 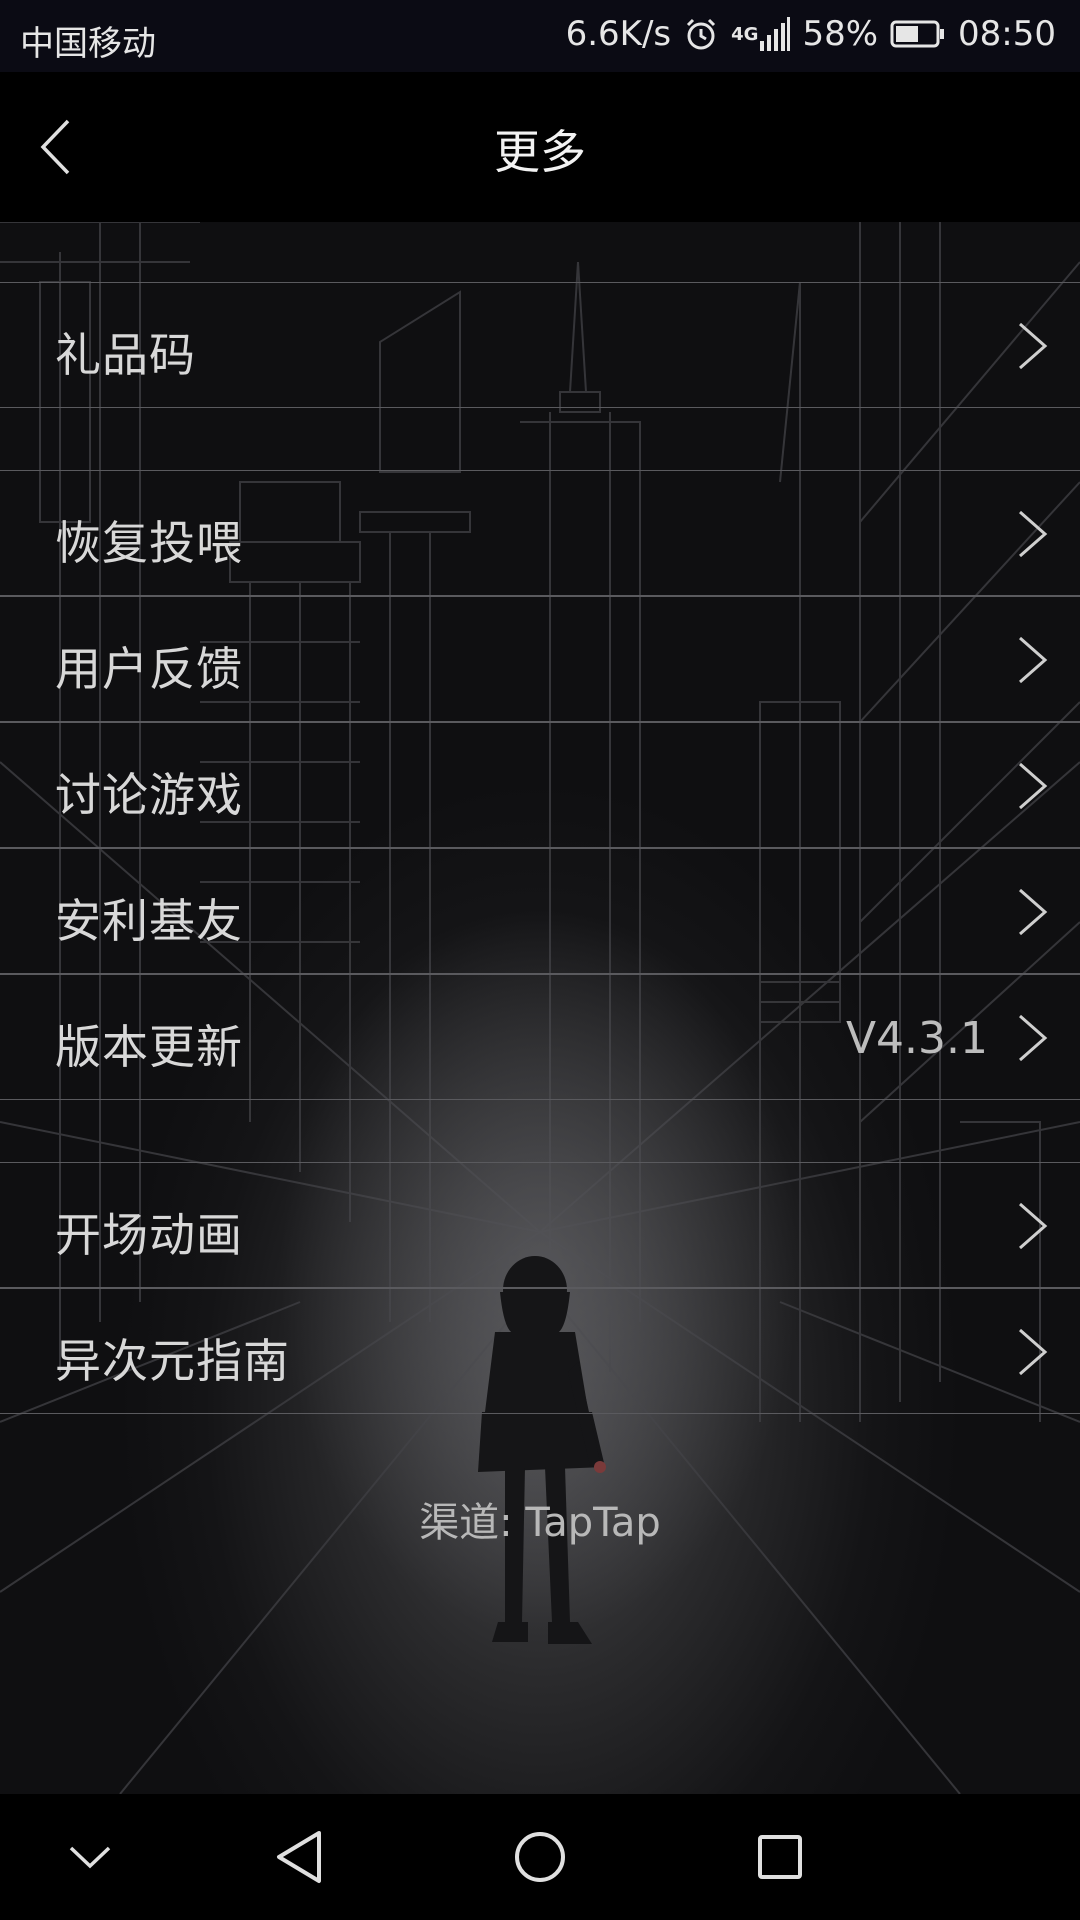 I want to click on menu-item-restore-purchase: 恢复投喂, so click(x=540, y=533).